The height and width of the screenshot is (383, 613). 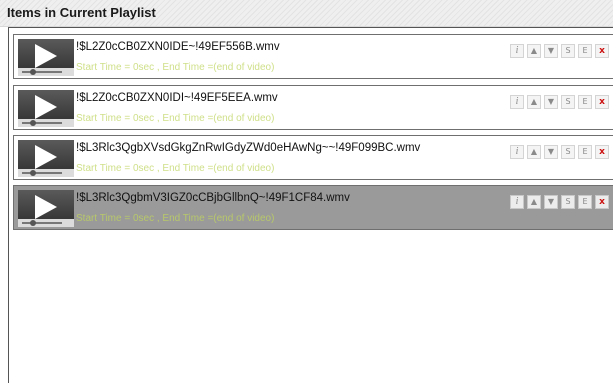 What do you see at coordinates (306, 13) in the screenshot?
I see `panel-header: Items in Current Playlist` at bounding box center [306, 13].